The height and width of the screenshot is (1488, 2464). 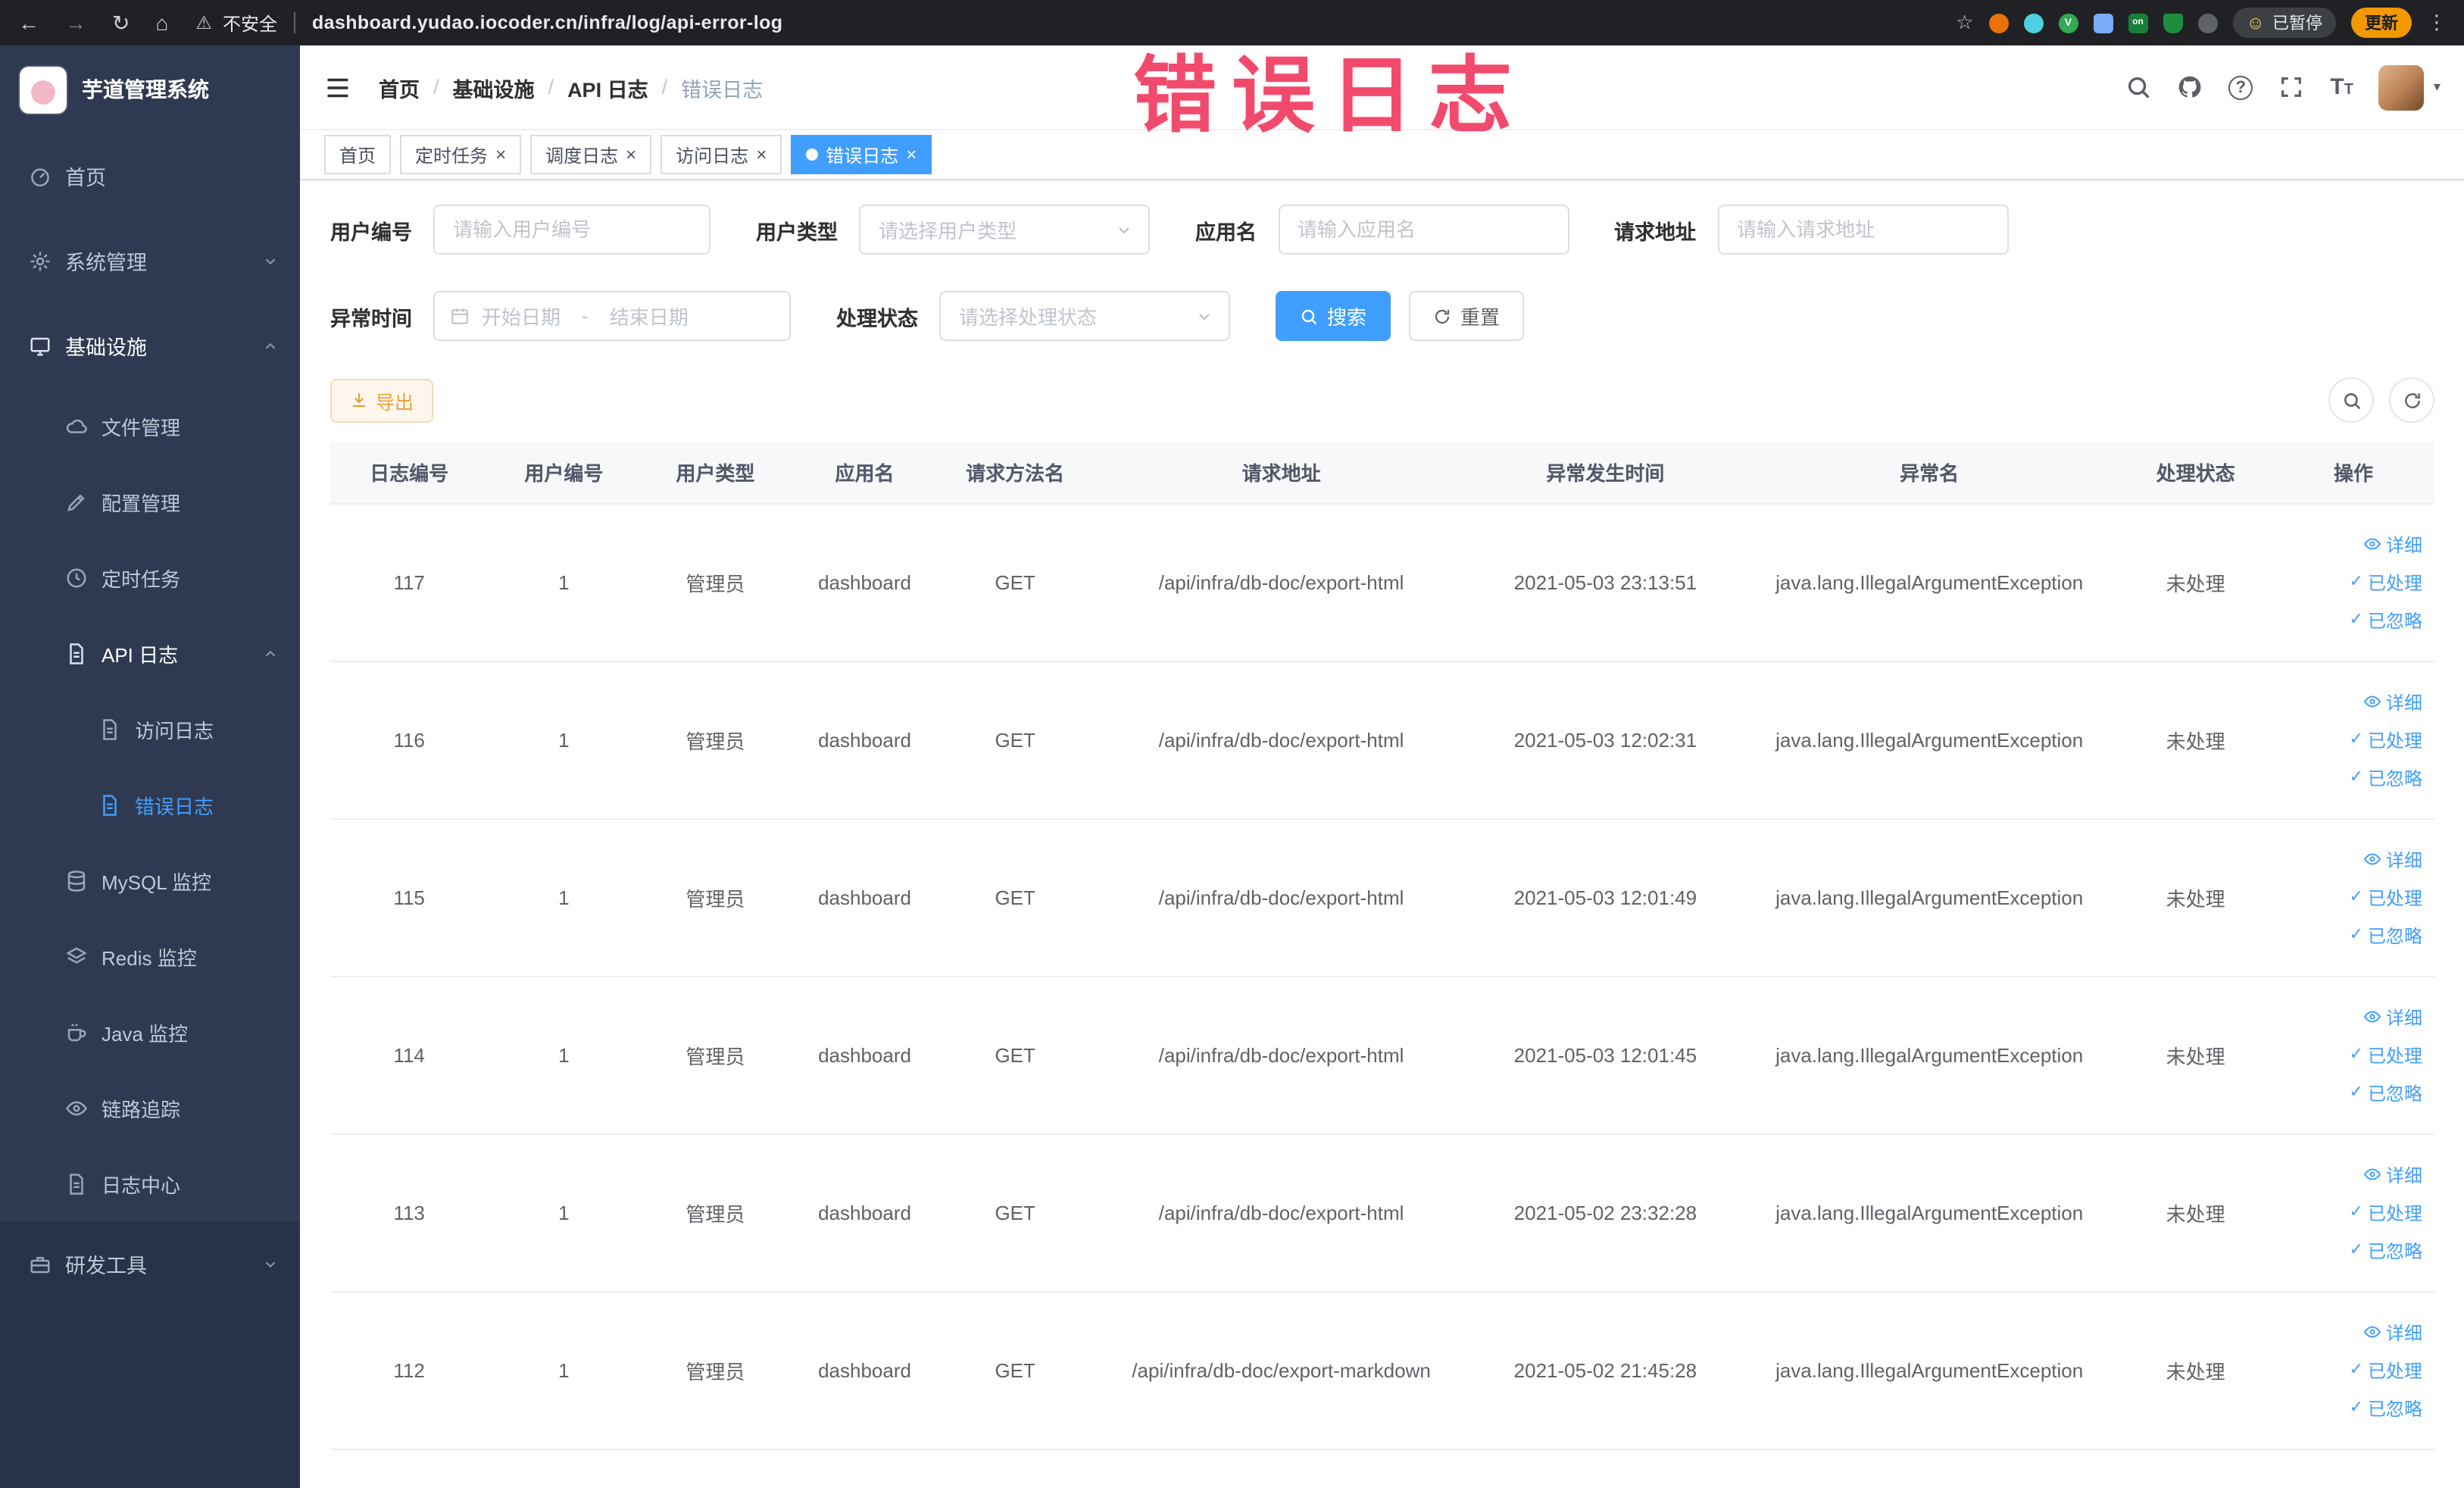 I want to click on date-range-picker: 开始日期 - 结束日期, so click(x=612, y=316).